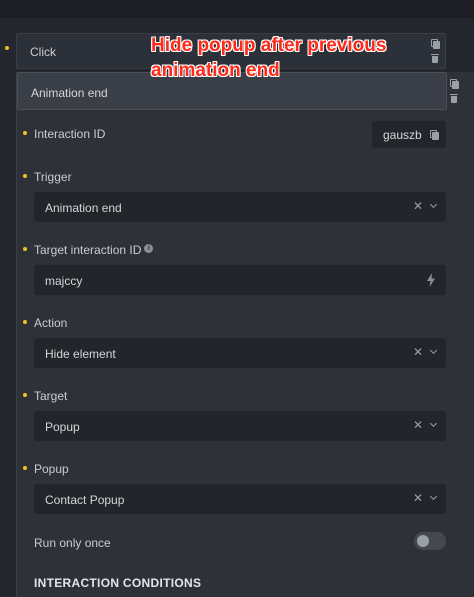 The width and height of the screenshot is (474, 597). What do you see at coordinates (72, 543) in the screenshot?
I see `run-only-once-label: Run only once` at bounding box center [72, 543].